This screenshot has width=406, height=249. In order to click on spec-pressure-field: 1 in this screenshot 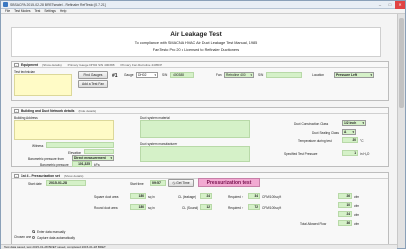, I will do `click(350, 153)`.